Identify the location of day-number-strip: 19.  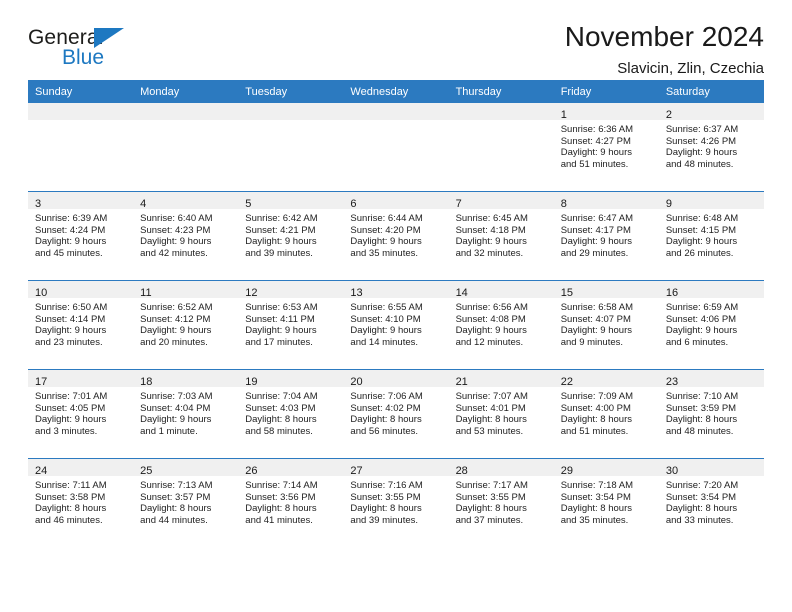
(291, 379).